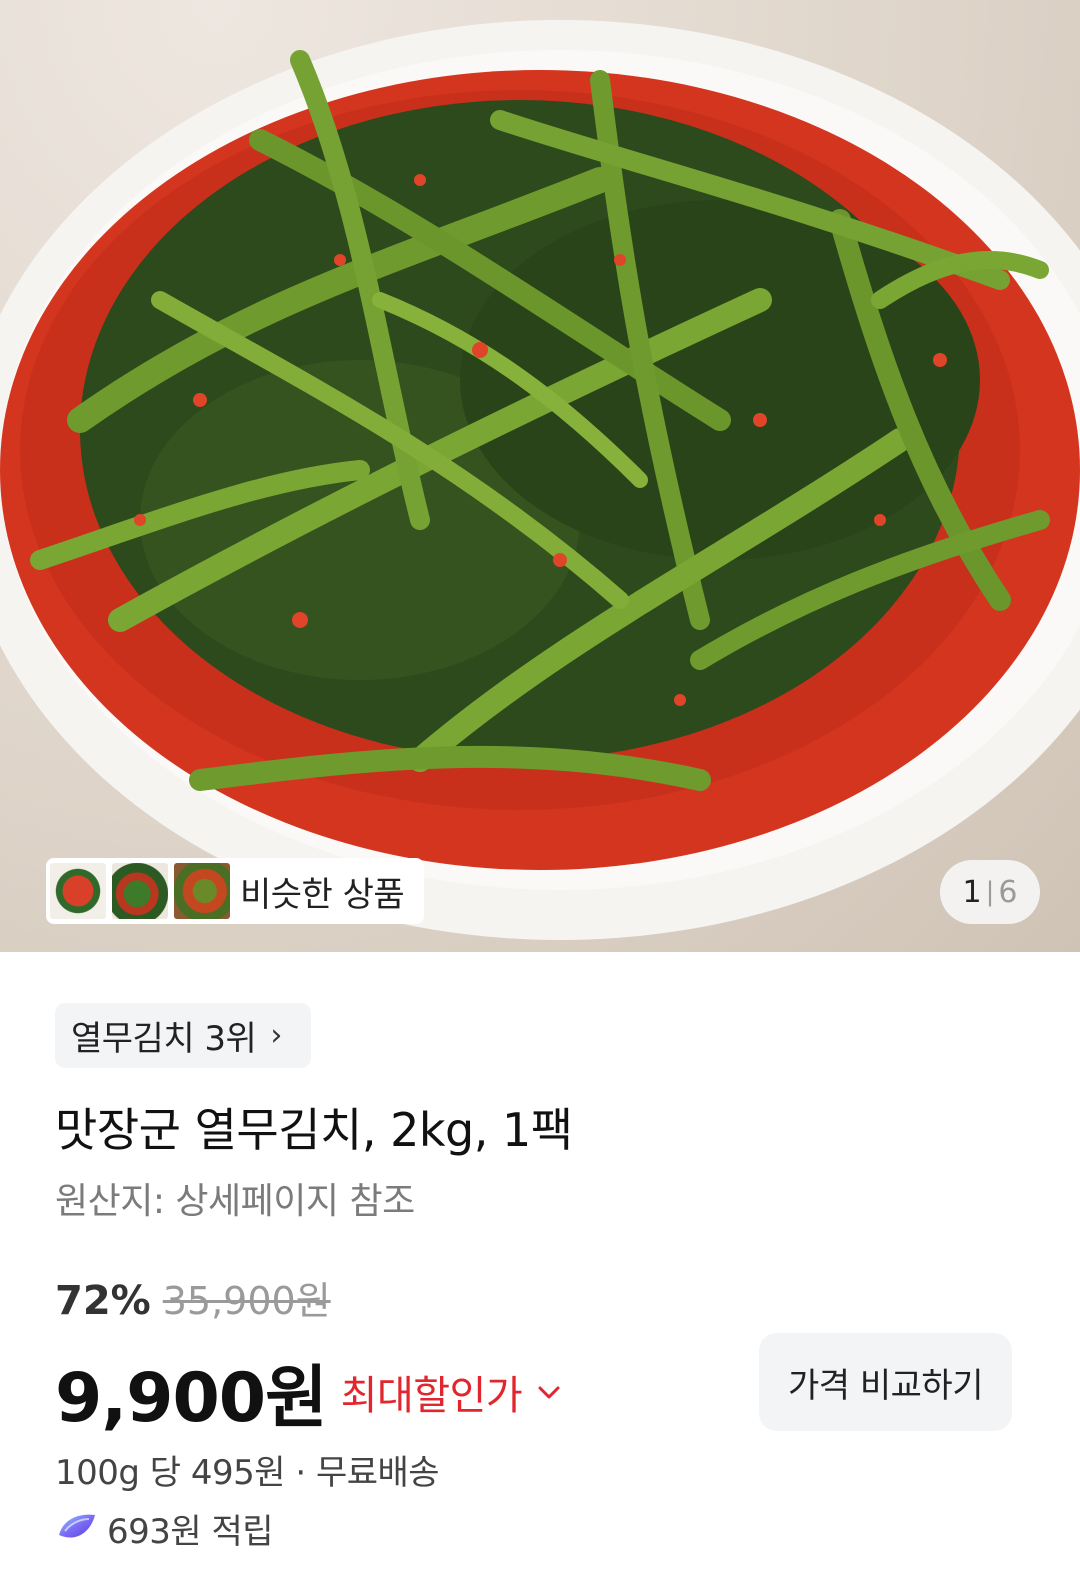 The width and height of the screenshot is (1080, 1586). I want to click on chevron-right-icon: ›, so click(276, 1035).